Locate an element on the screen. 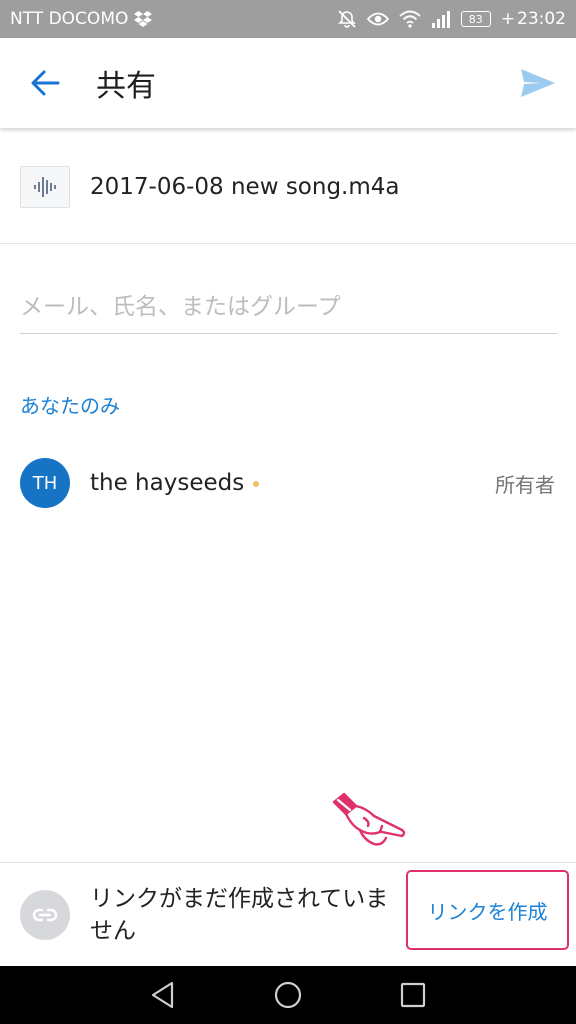 The image size is (576, 1024). avatar: TH is located at coordinates (45, 483).